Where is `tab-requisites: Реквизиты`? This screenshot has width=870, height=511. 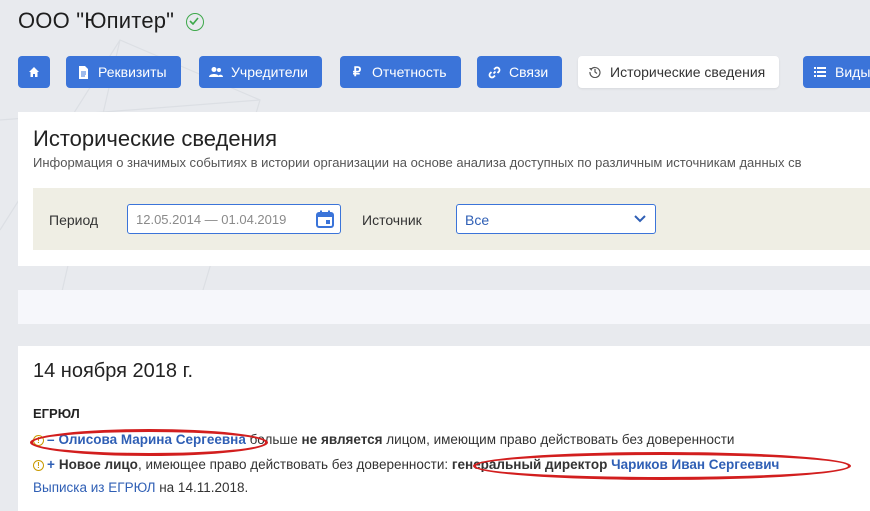 tab-requisites: Реквизиты is located at coordinates (123, 72).